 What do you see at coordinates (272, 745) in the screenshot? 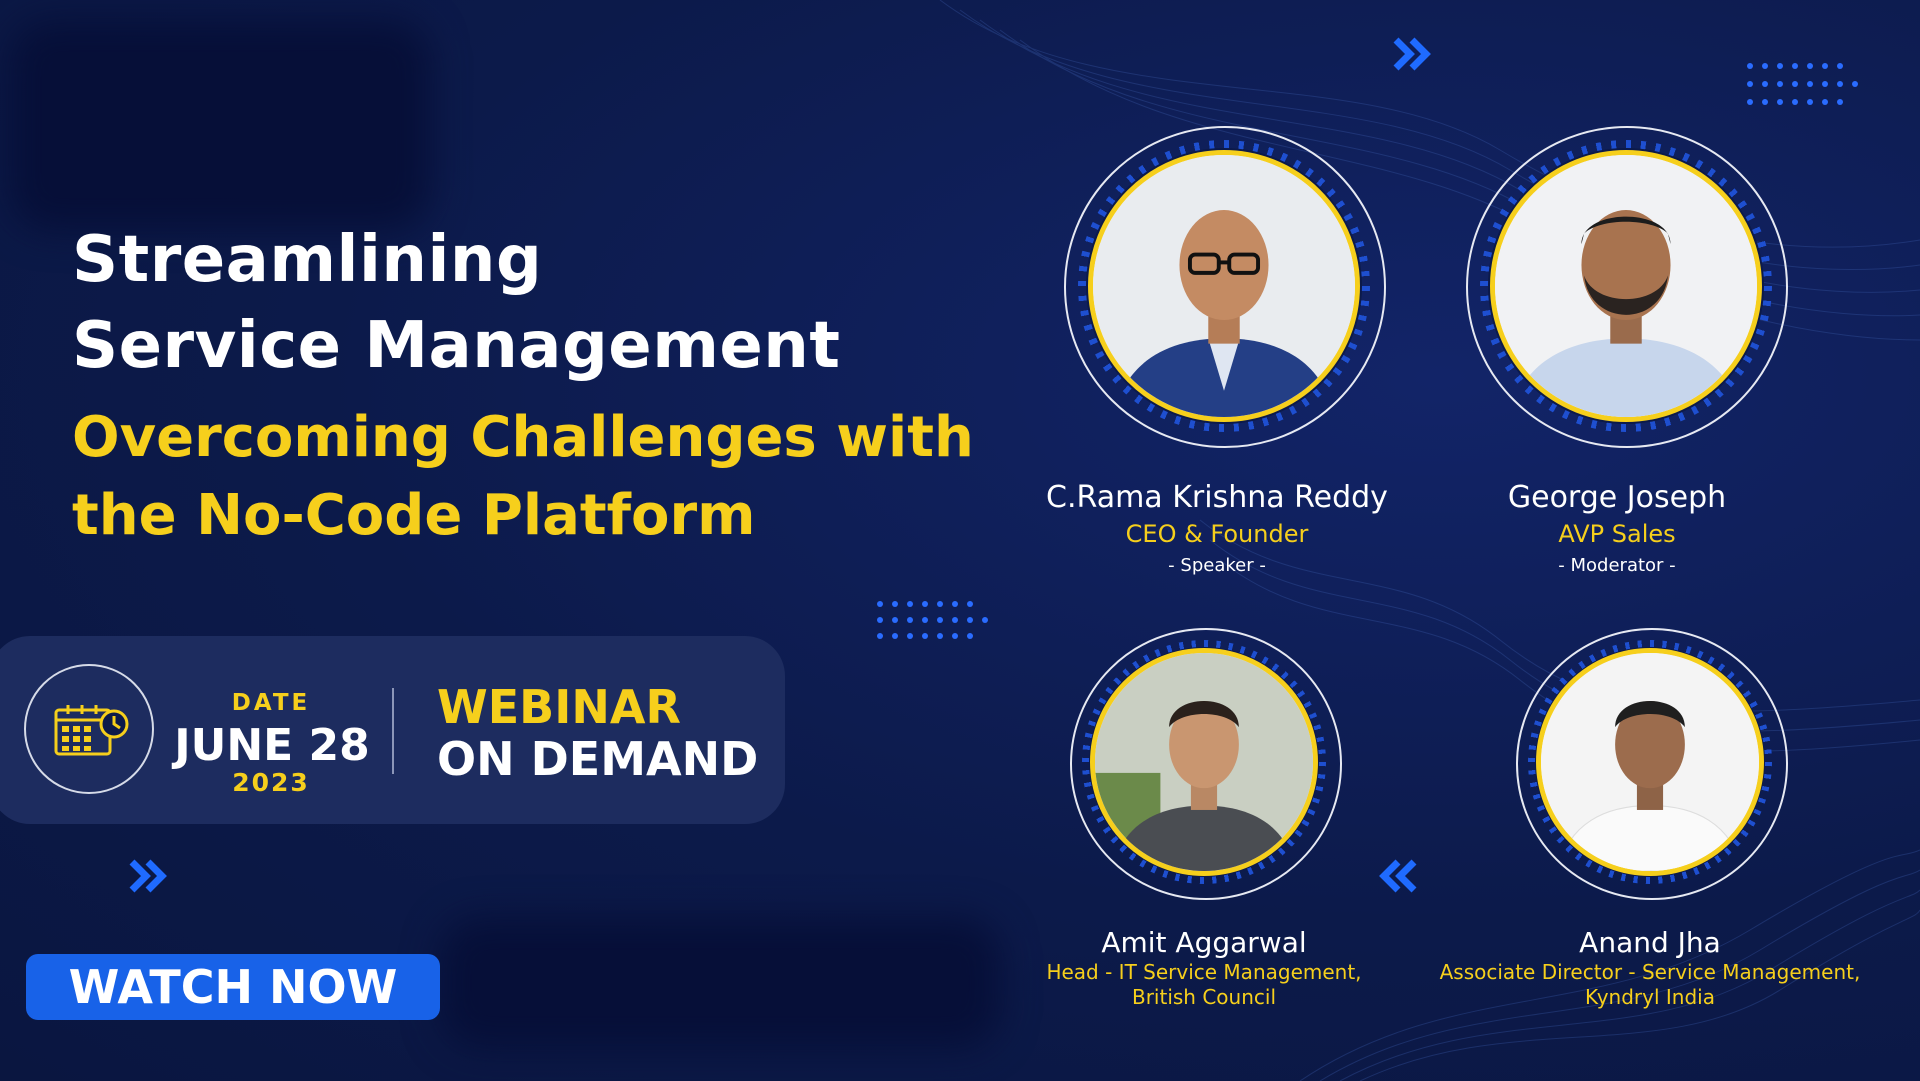
I see `event-date: JUNE 28` at bounding box center [272, 745].